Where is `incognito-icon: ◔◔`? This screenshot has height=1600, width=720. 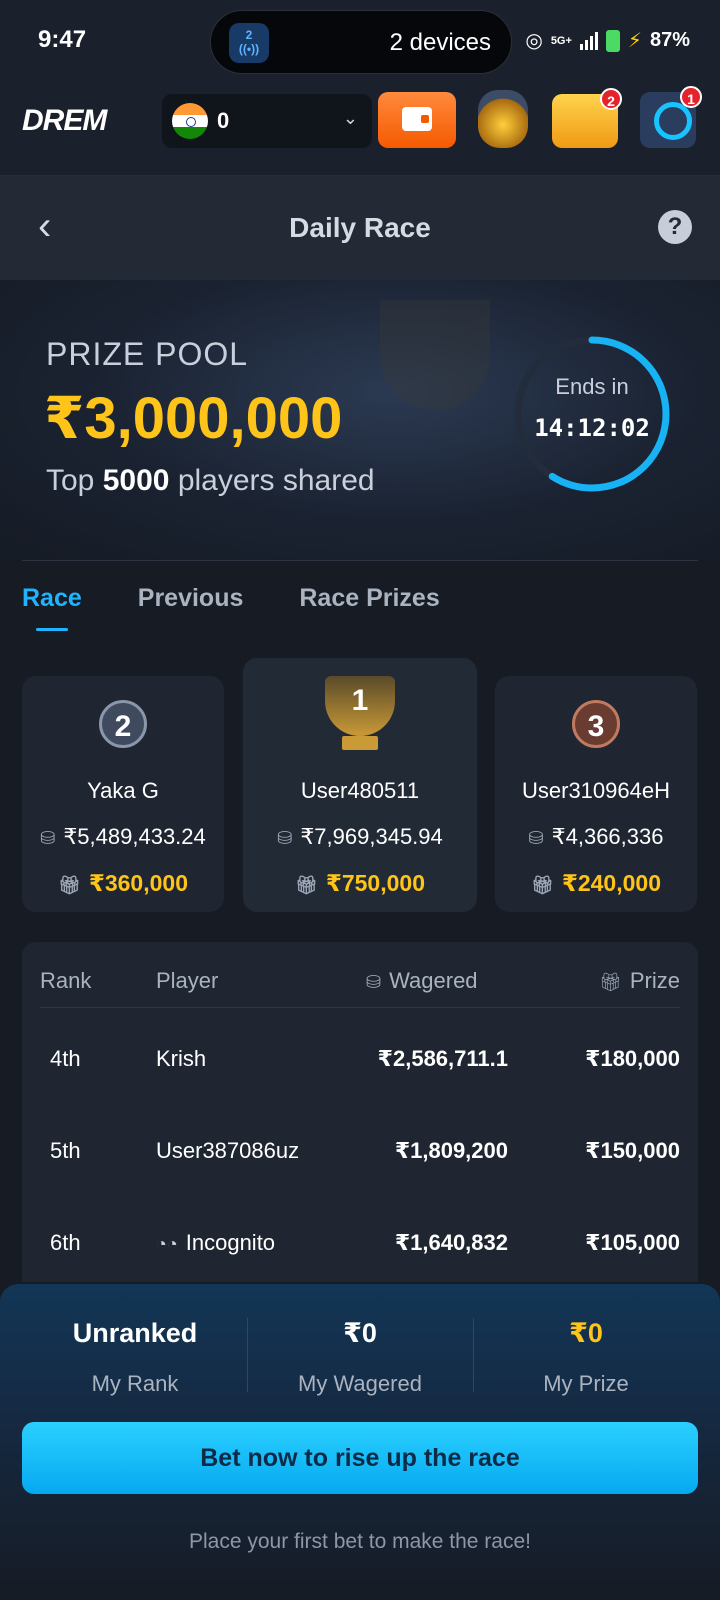 incognito-icon: ◔◔ is located at coordinates (167, 1244).